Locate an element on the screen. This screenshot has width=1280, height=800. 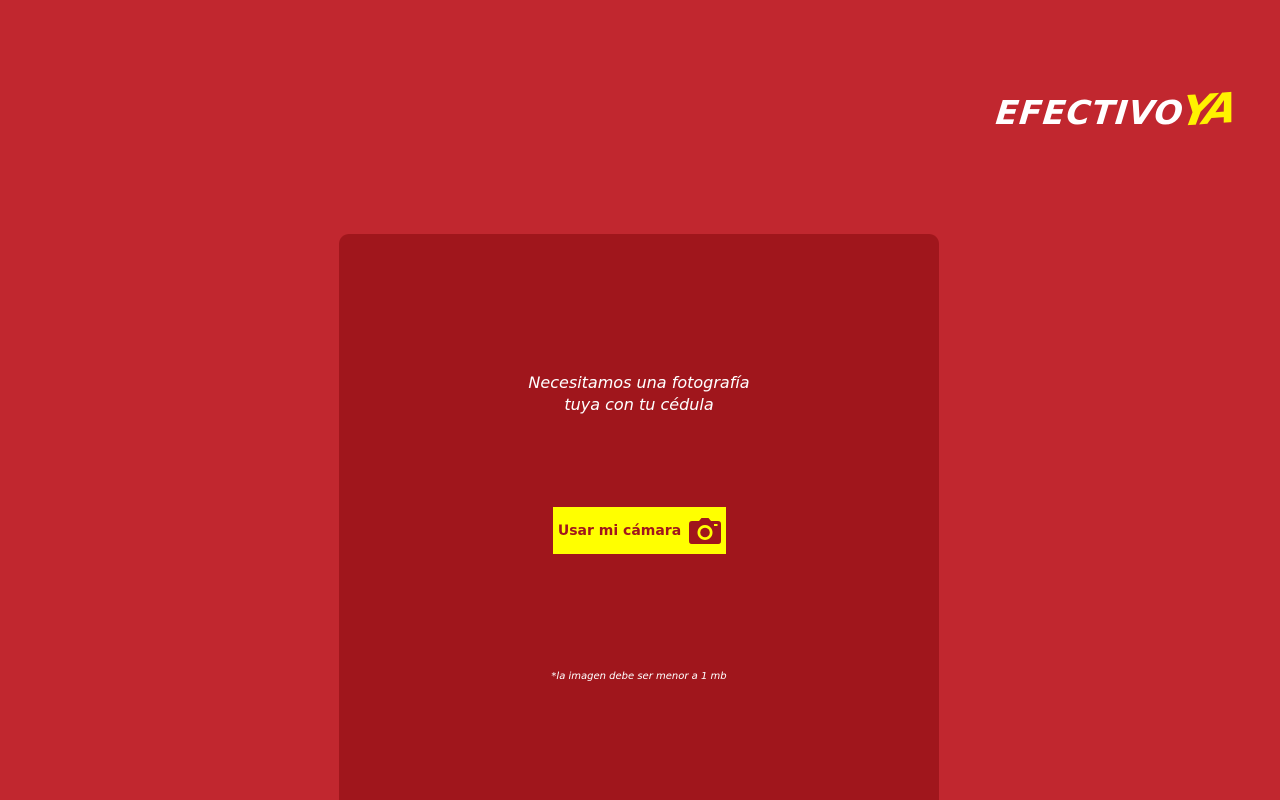
efectivo-ya-logo: EFECTIVO YA is located at coordinates (1115, 109).